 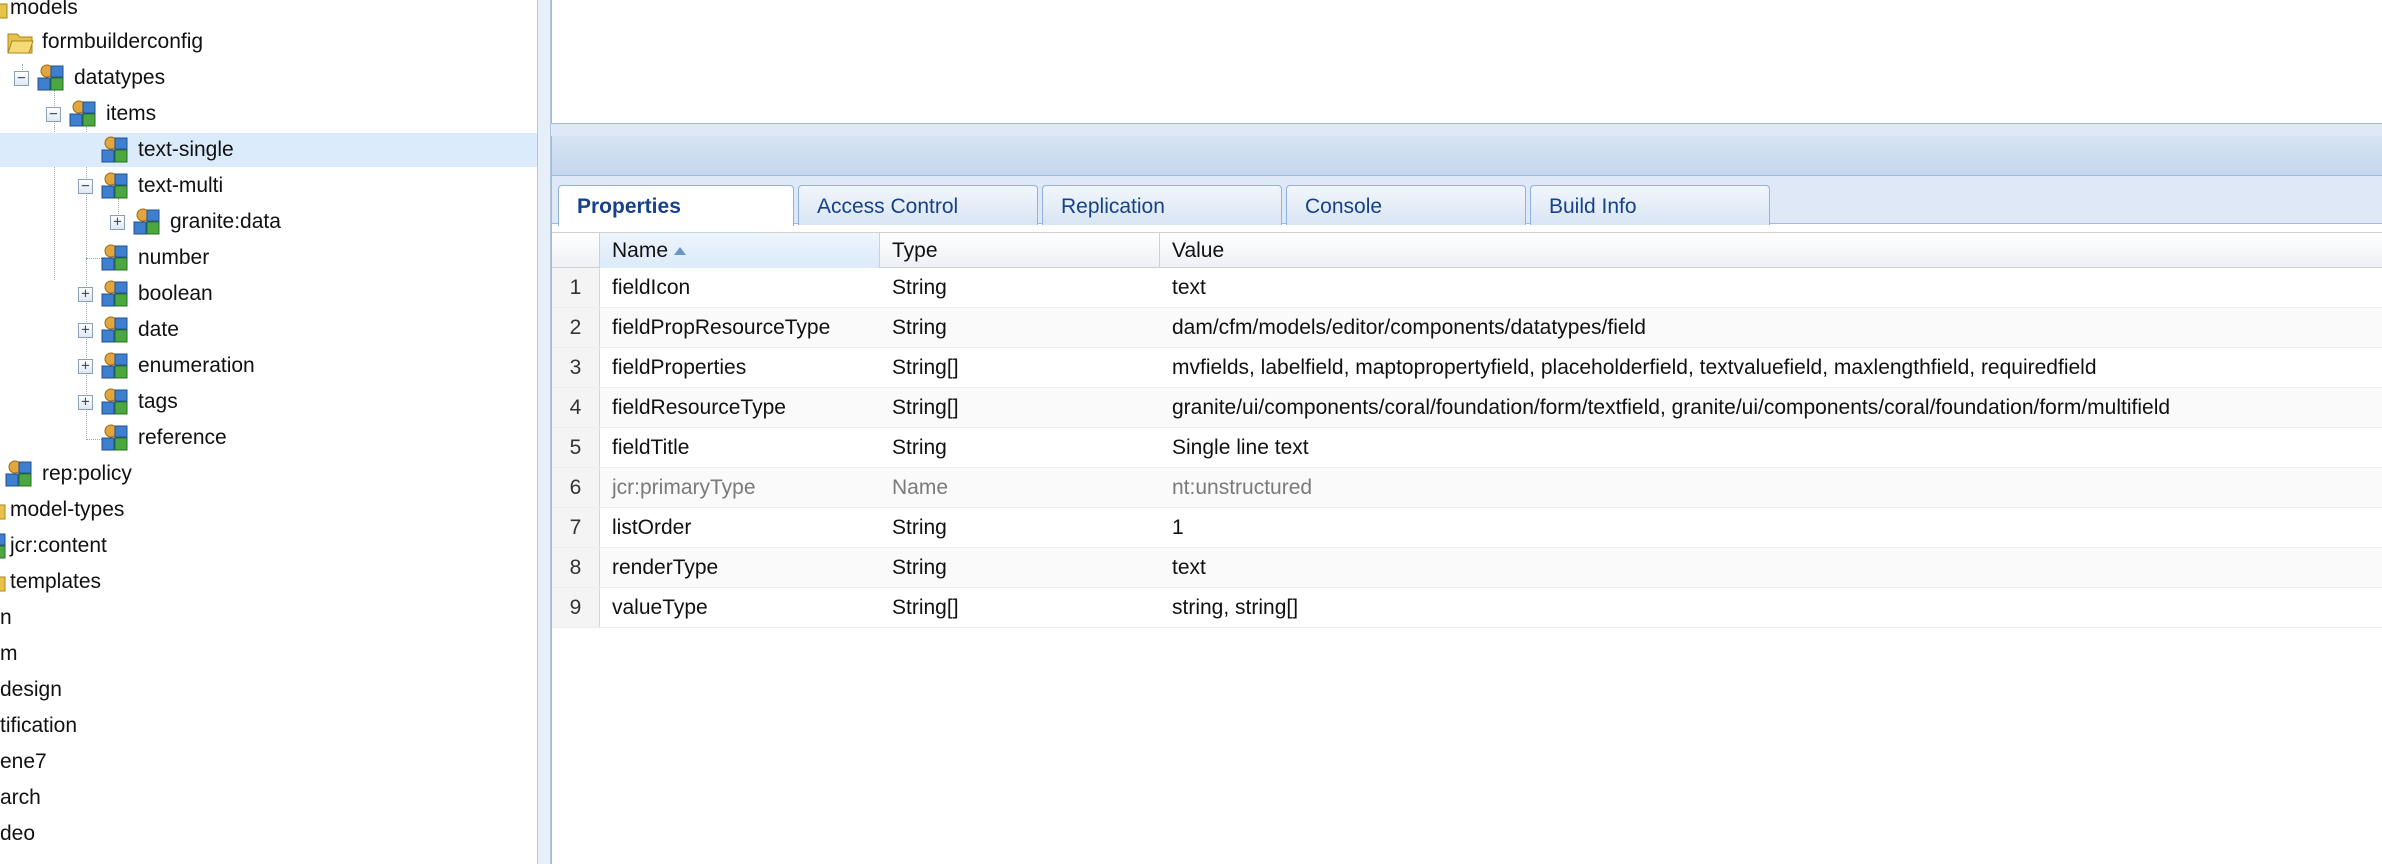 I want to click on tree-node-boolean: + boolean, so click(x=268, y=294).